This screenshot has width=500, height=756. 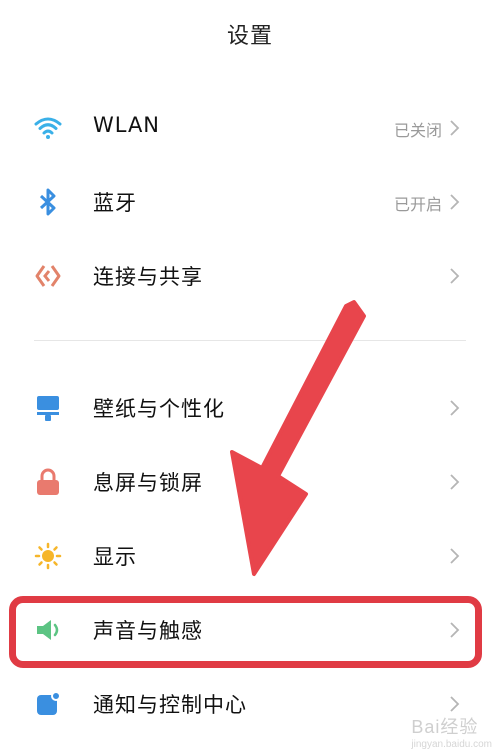 I want to click on watermark-text: Bai经验, so click(x=445, y=727).